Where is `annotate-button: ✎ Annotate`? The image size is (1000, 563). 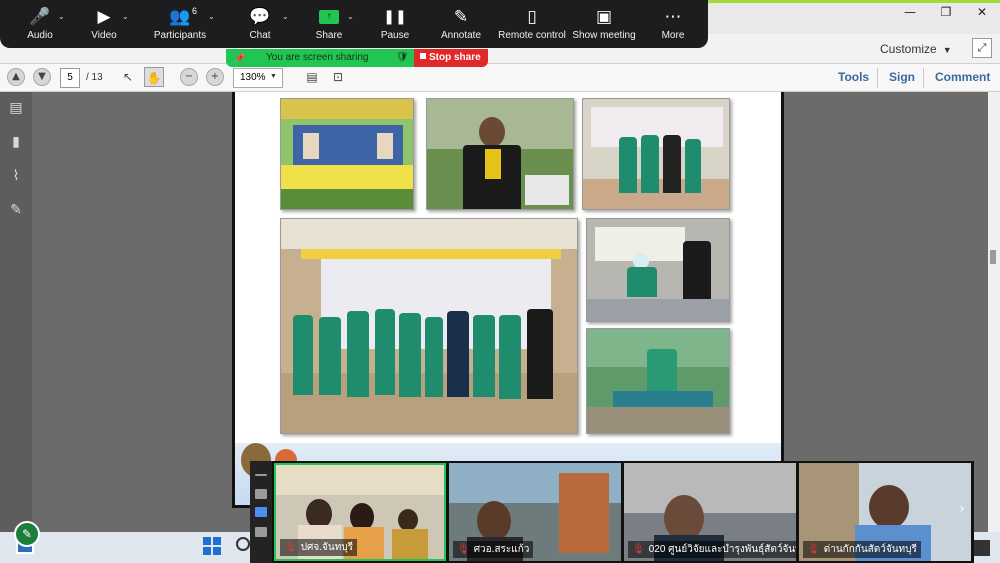 annotate-button: ✎ Annotate is located at coordinates (461, 24).